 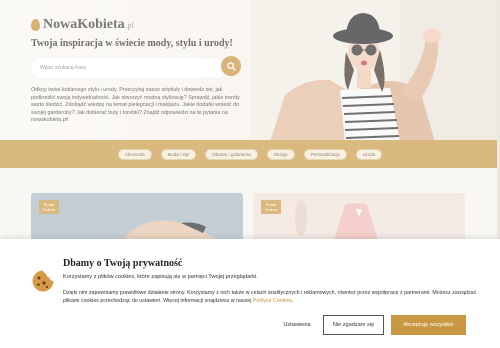 I want to click on cookie-title: Dbamy o Twoją prywatność, so click(x=123, y=263).